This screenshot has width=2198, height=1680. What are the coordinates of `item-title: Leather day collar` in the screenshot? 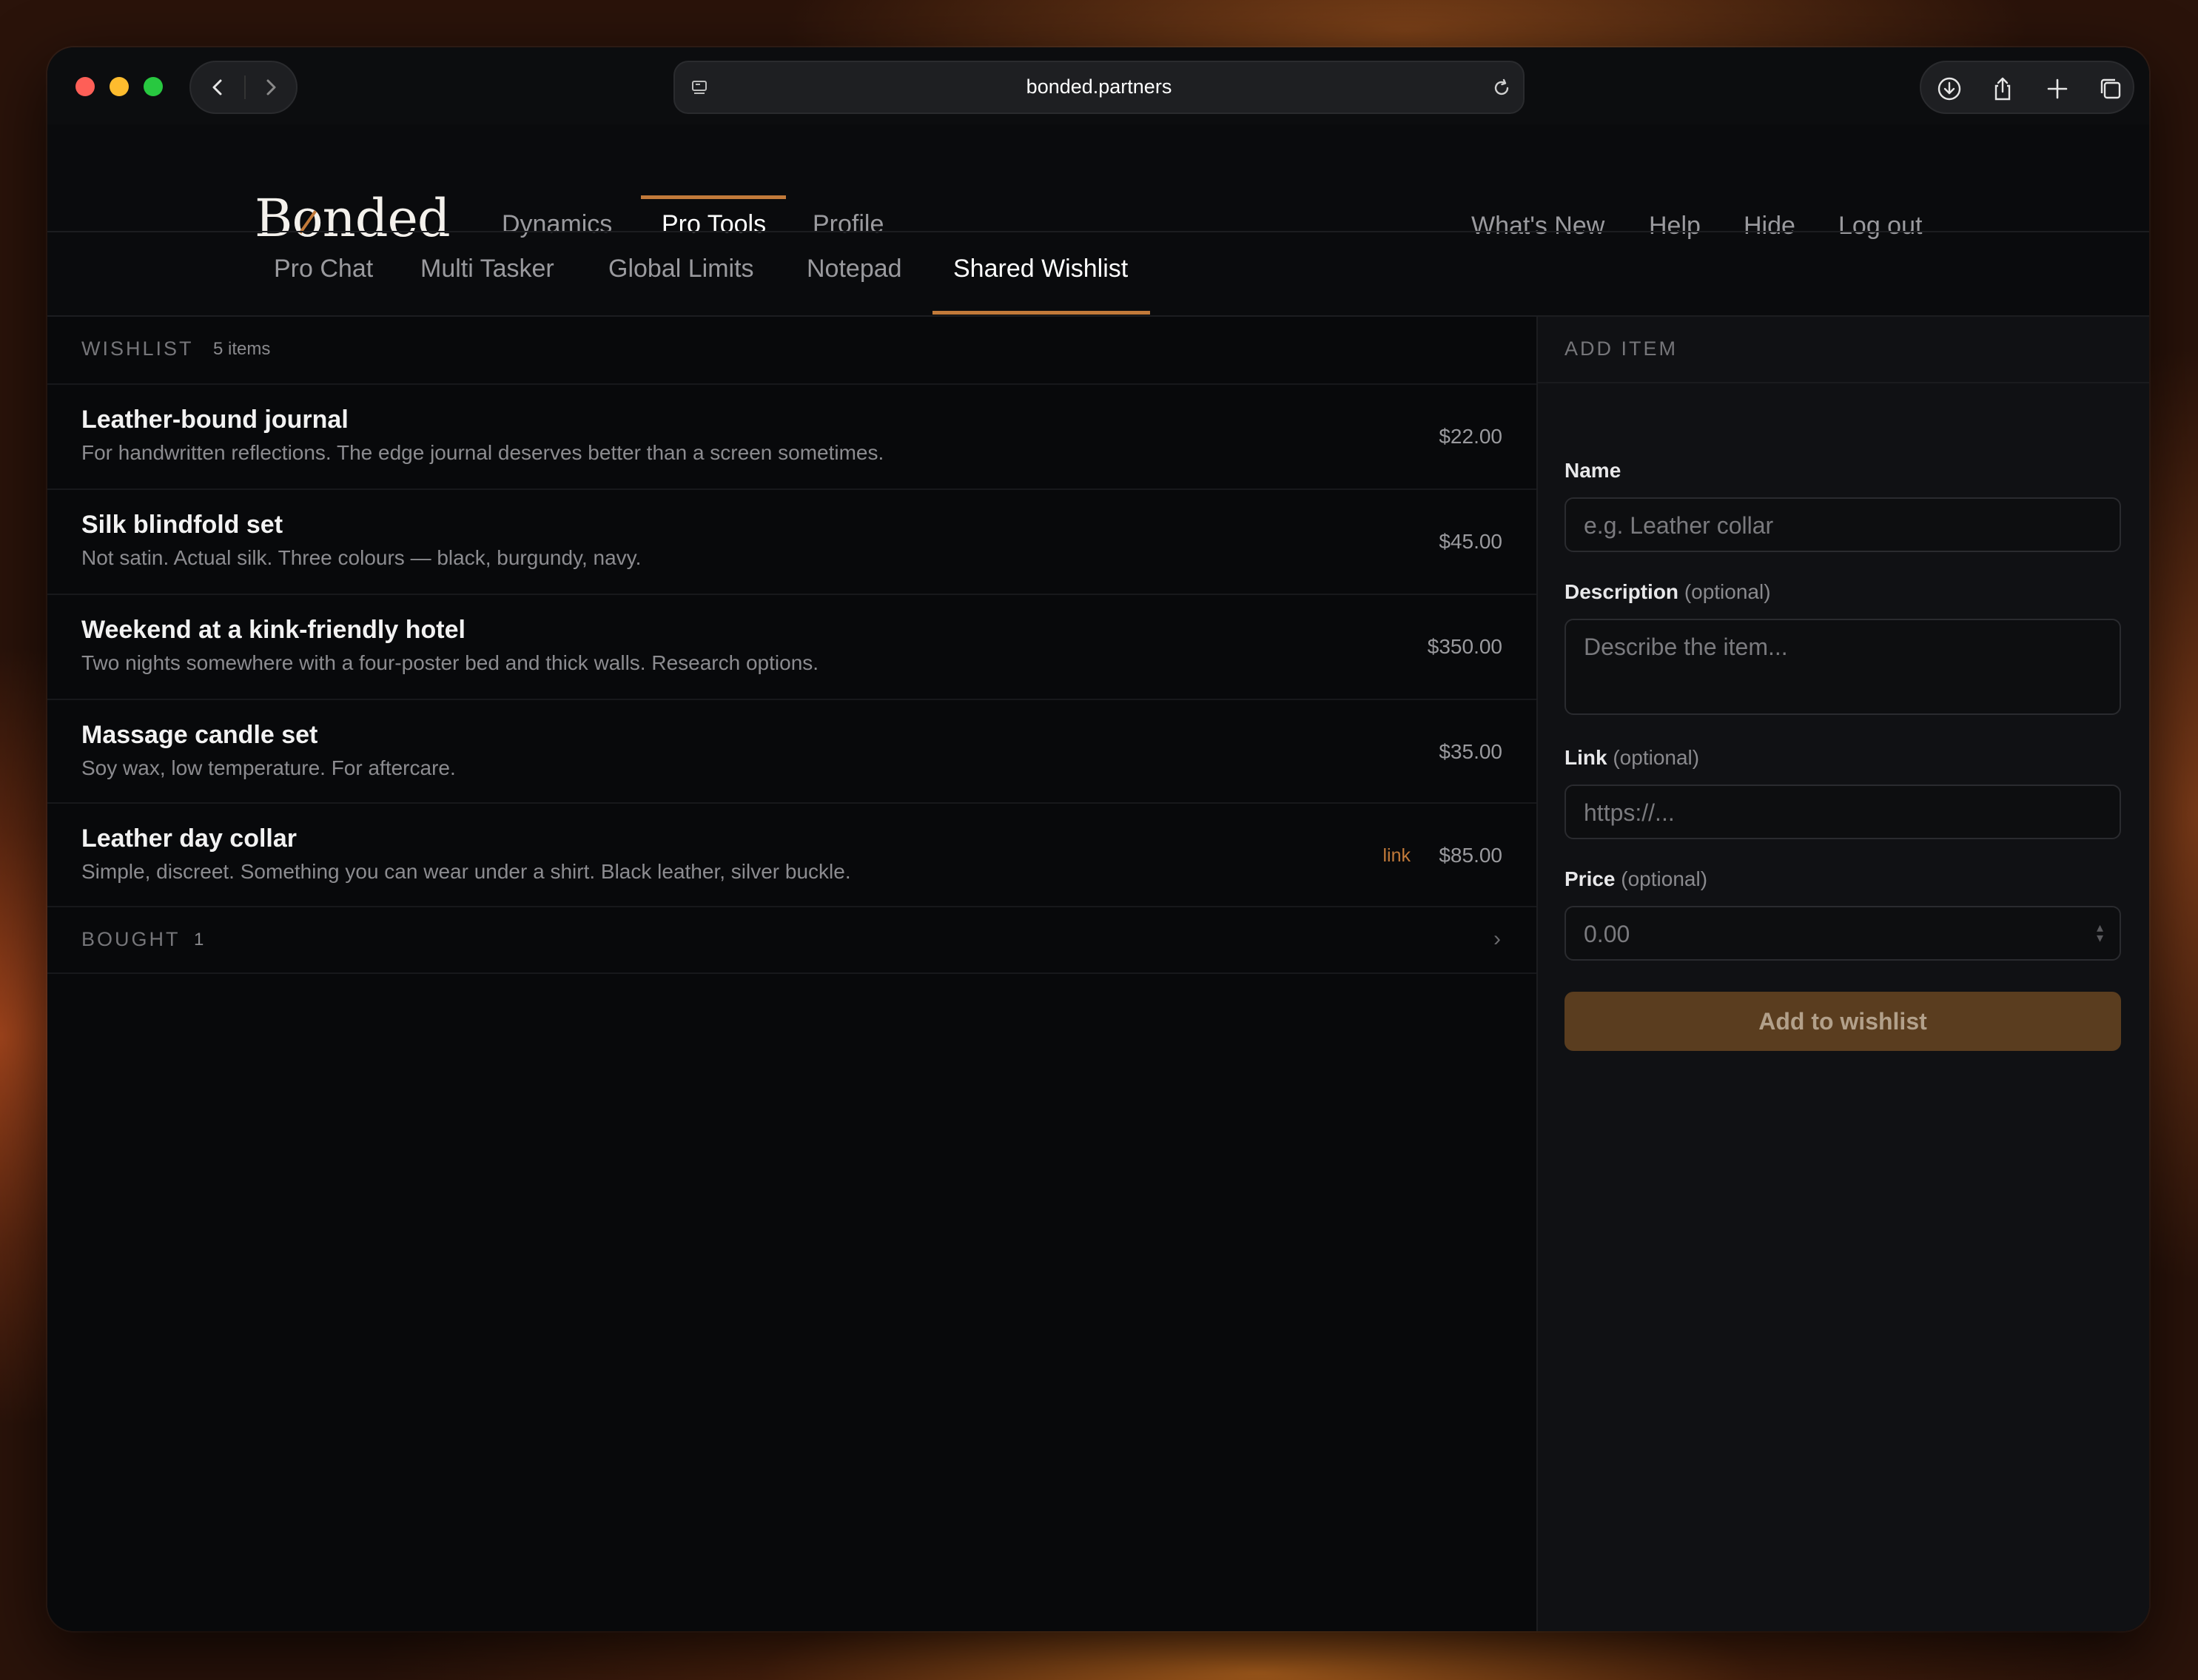 It's located at (190, 839).